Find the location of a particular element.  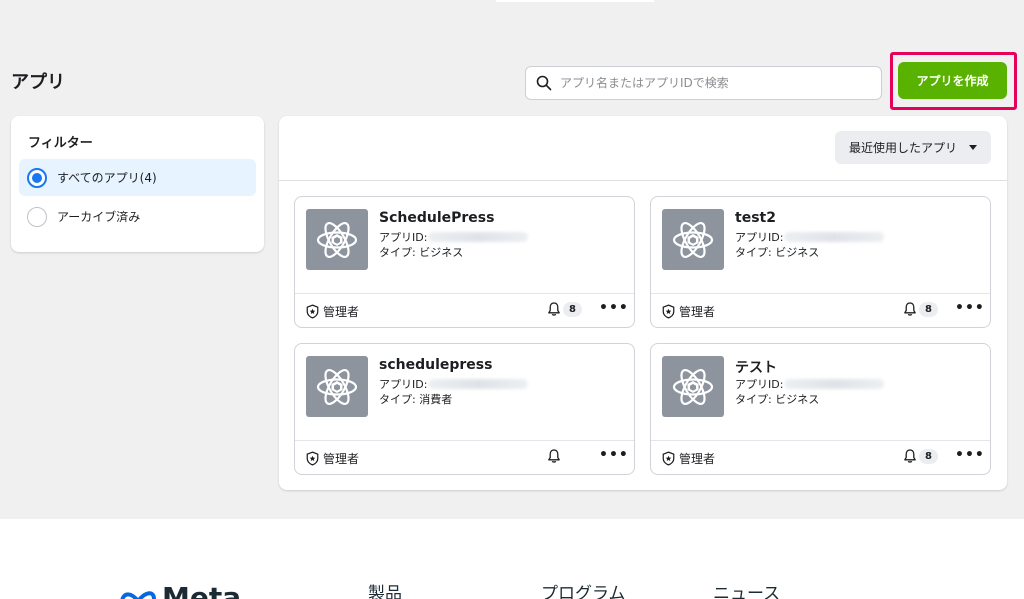

notifications-button is located at coordinates (554, 456).